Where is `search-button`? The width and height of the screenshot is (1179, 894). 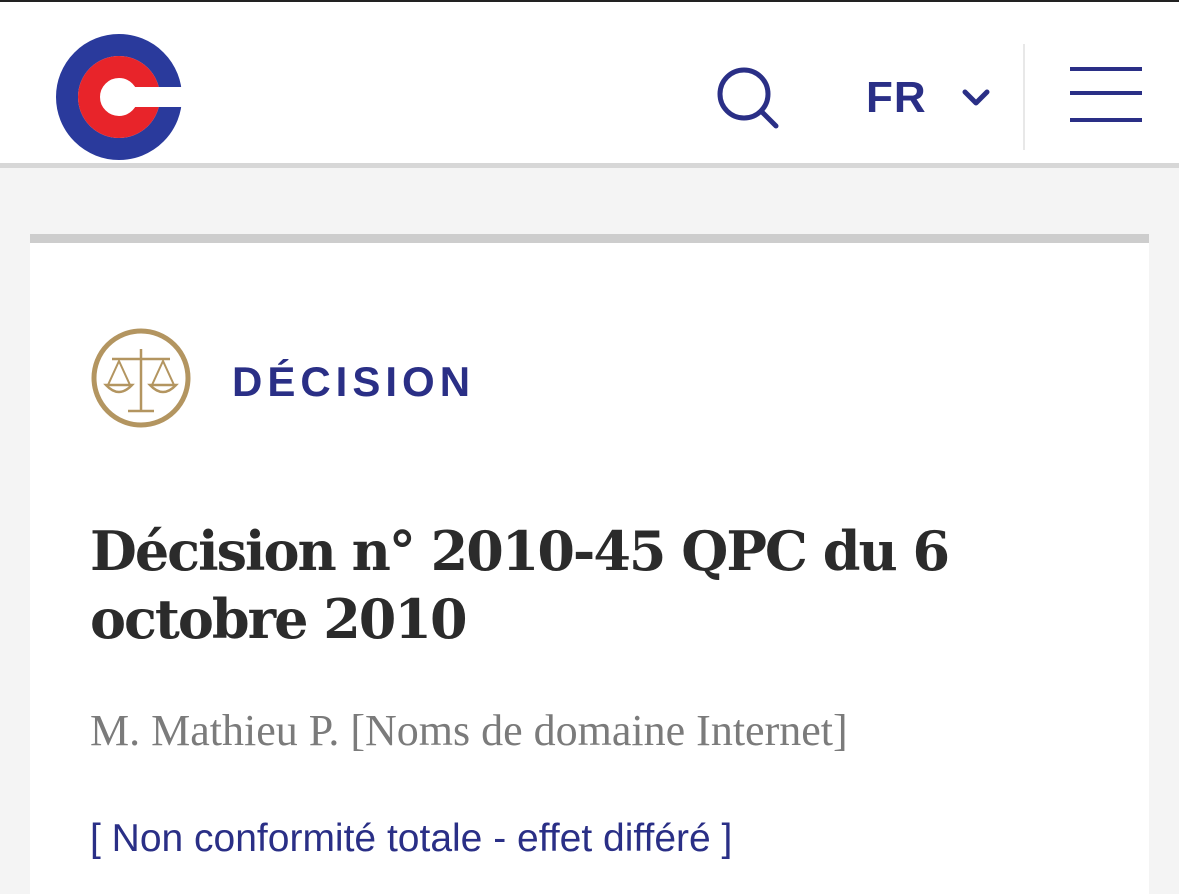 search-button is located at coordinates (748, 98).